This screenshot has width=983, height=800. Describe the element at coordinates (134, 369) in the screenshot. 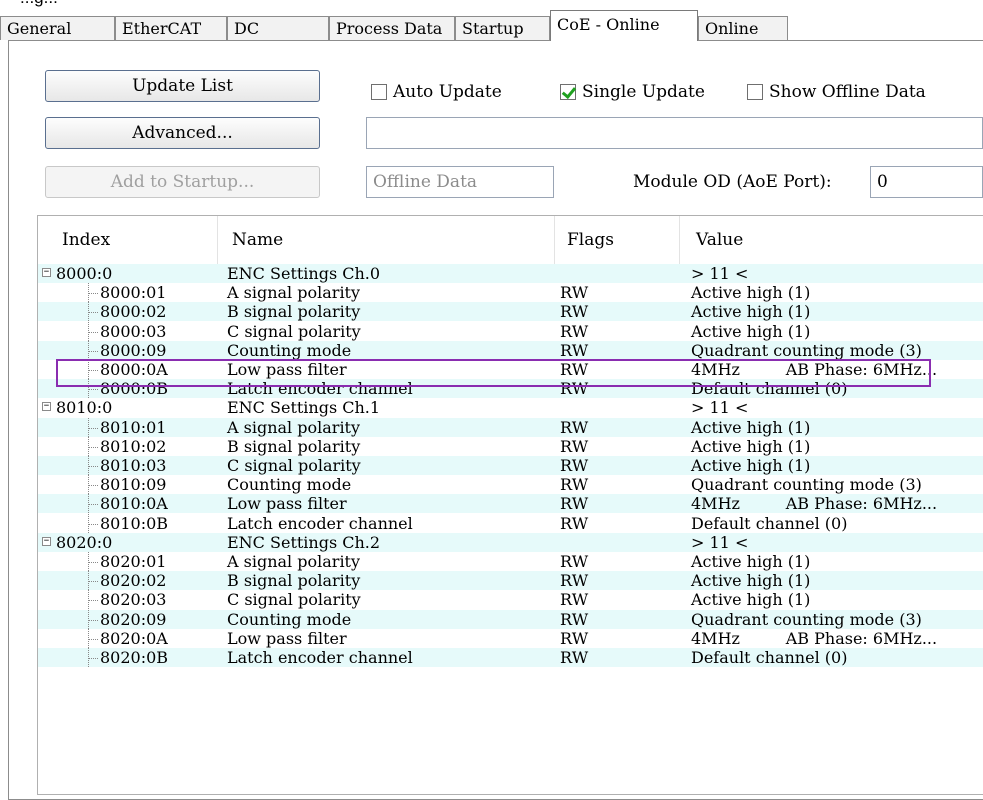

I see `index-text: 8000:0A` at that location.